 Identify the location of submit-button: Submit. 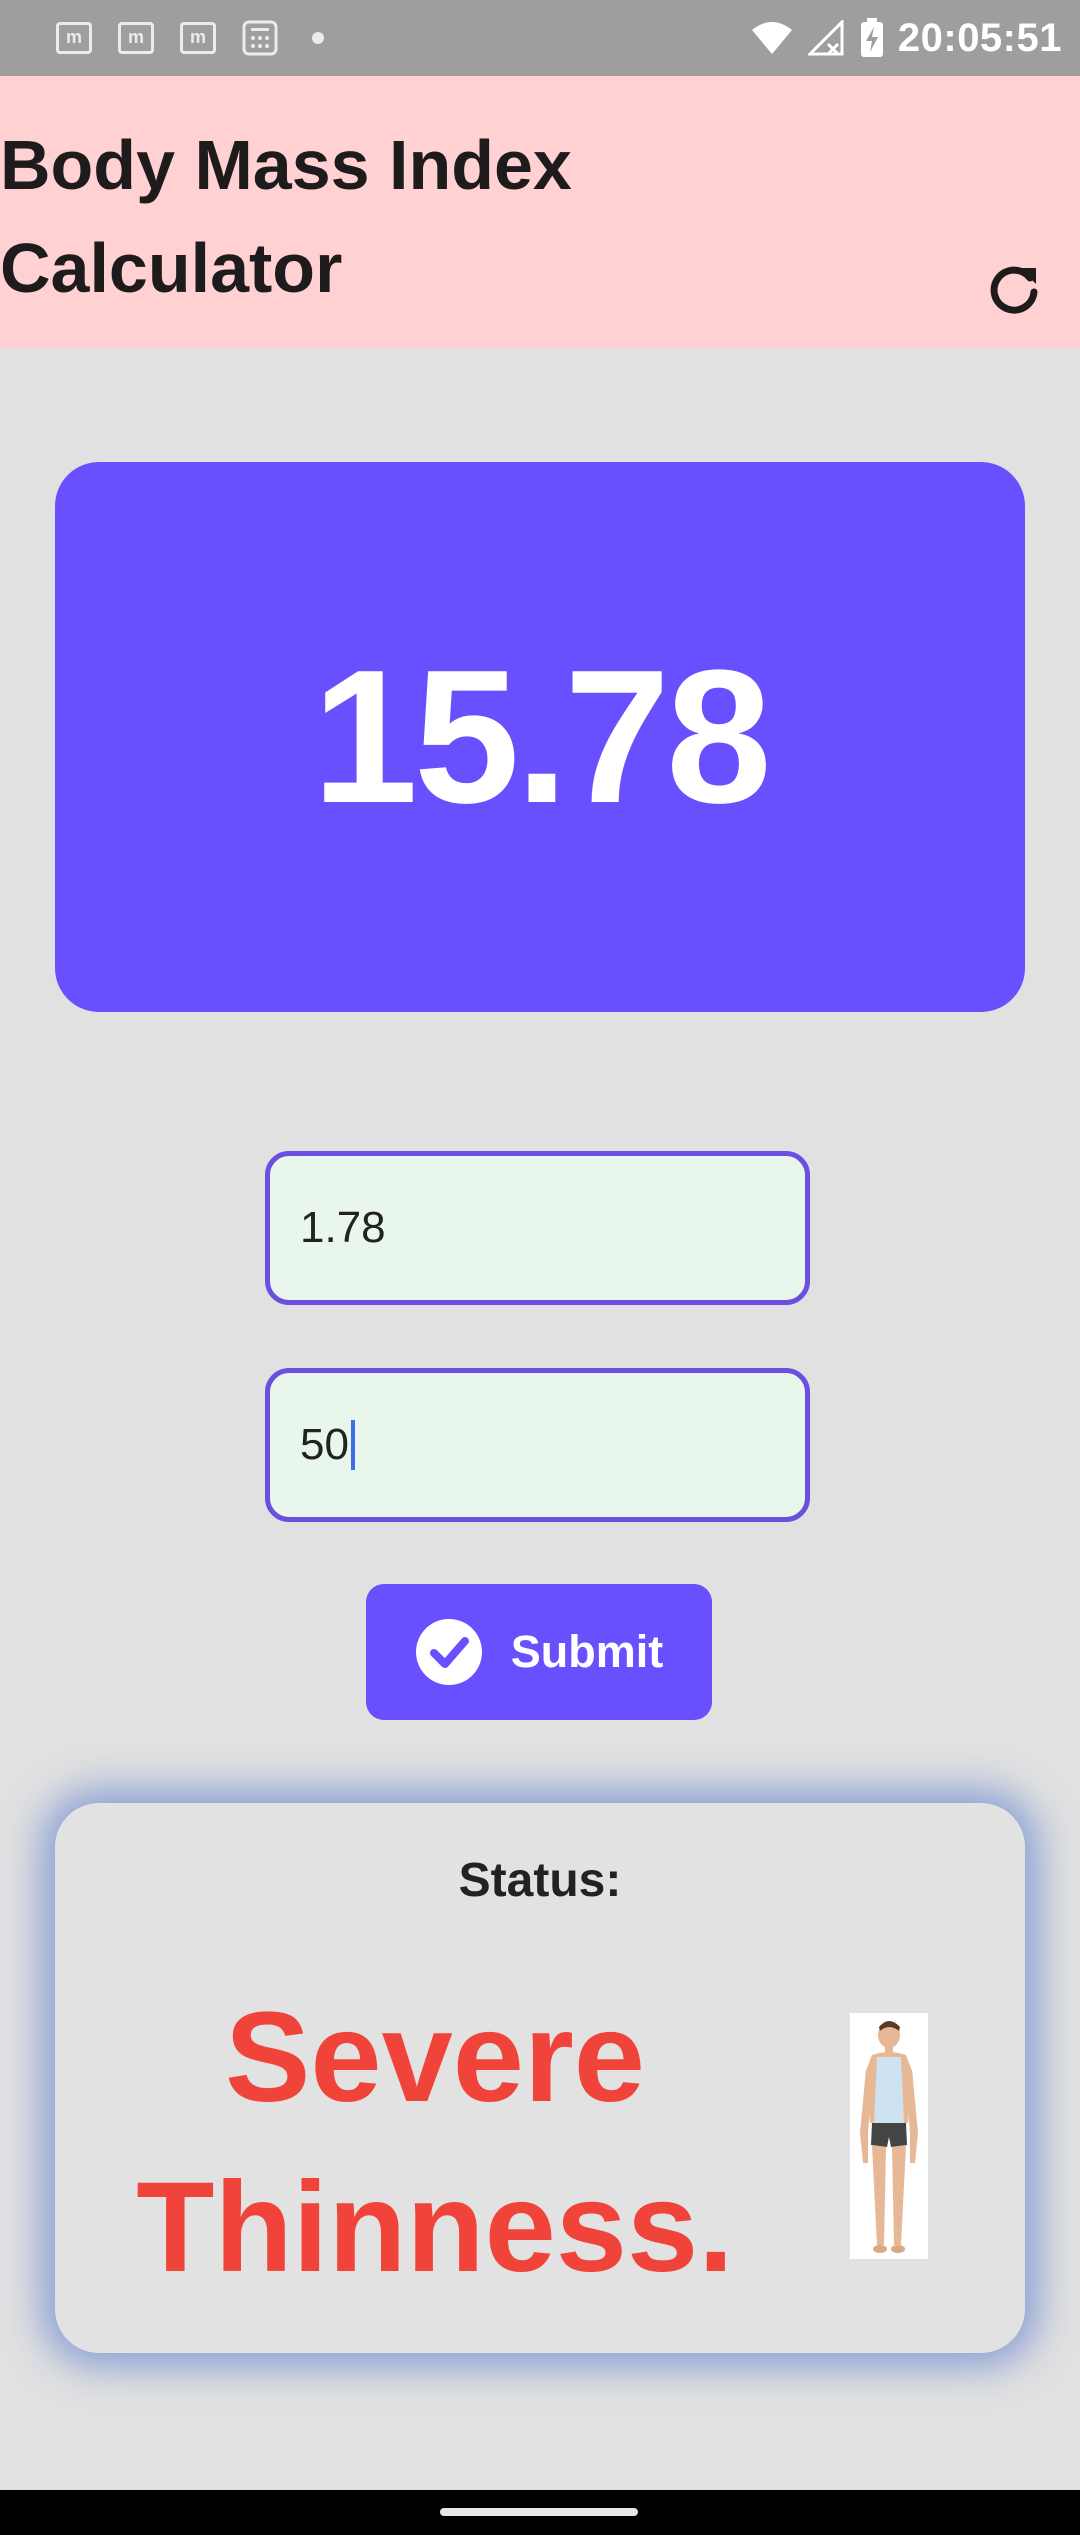
(539, 1652).